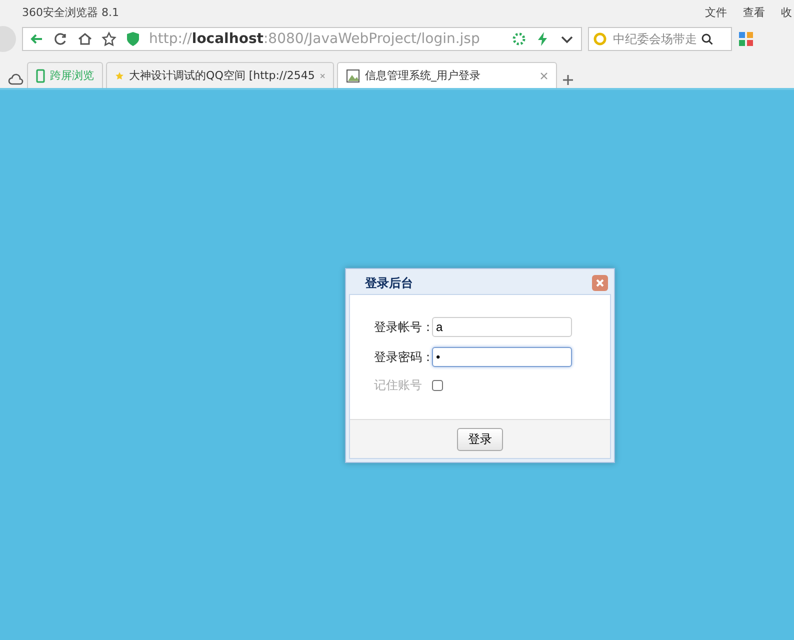  I want to click on browser-tab: 大神设计调试的QQ空间 [http://2545, so click(220, 75).